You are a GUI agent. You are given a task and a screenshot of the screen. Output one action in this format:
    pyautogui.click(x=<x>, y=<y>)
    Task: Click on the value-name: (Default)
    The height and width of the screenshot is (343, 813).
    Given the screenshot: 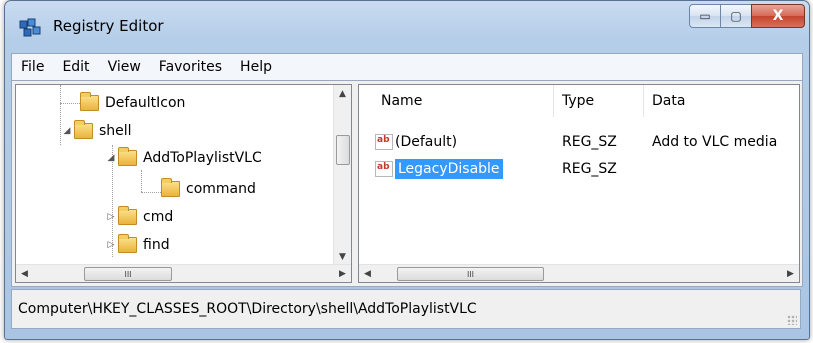 What is the action you would take?
    pyautogui.click(x=426, y=142)
    